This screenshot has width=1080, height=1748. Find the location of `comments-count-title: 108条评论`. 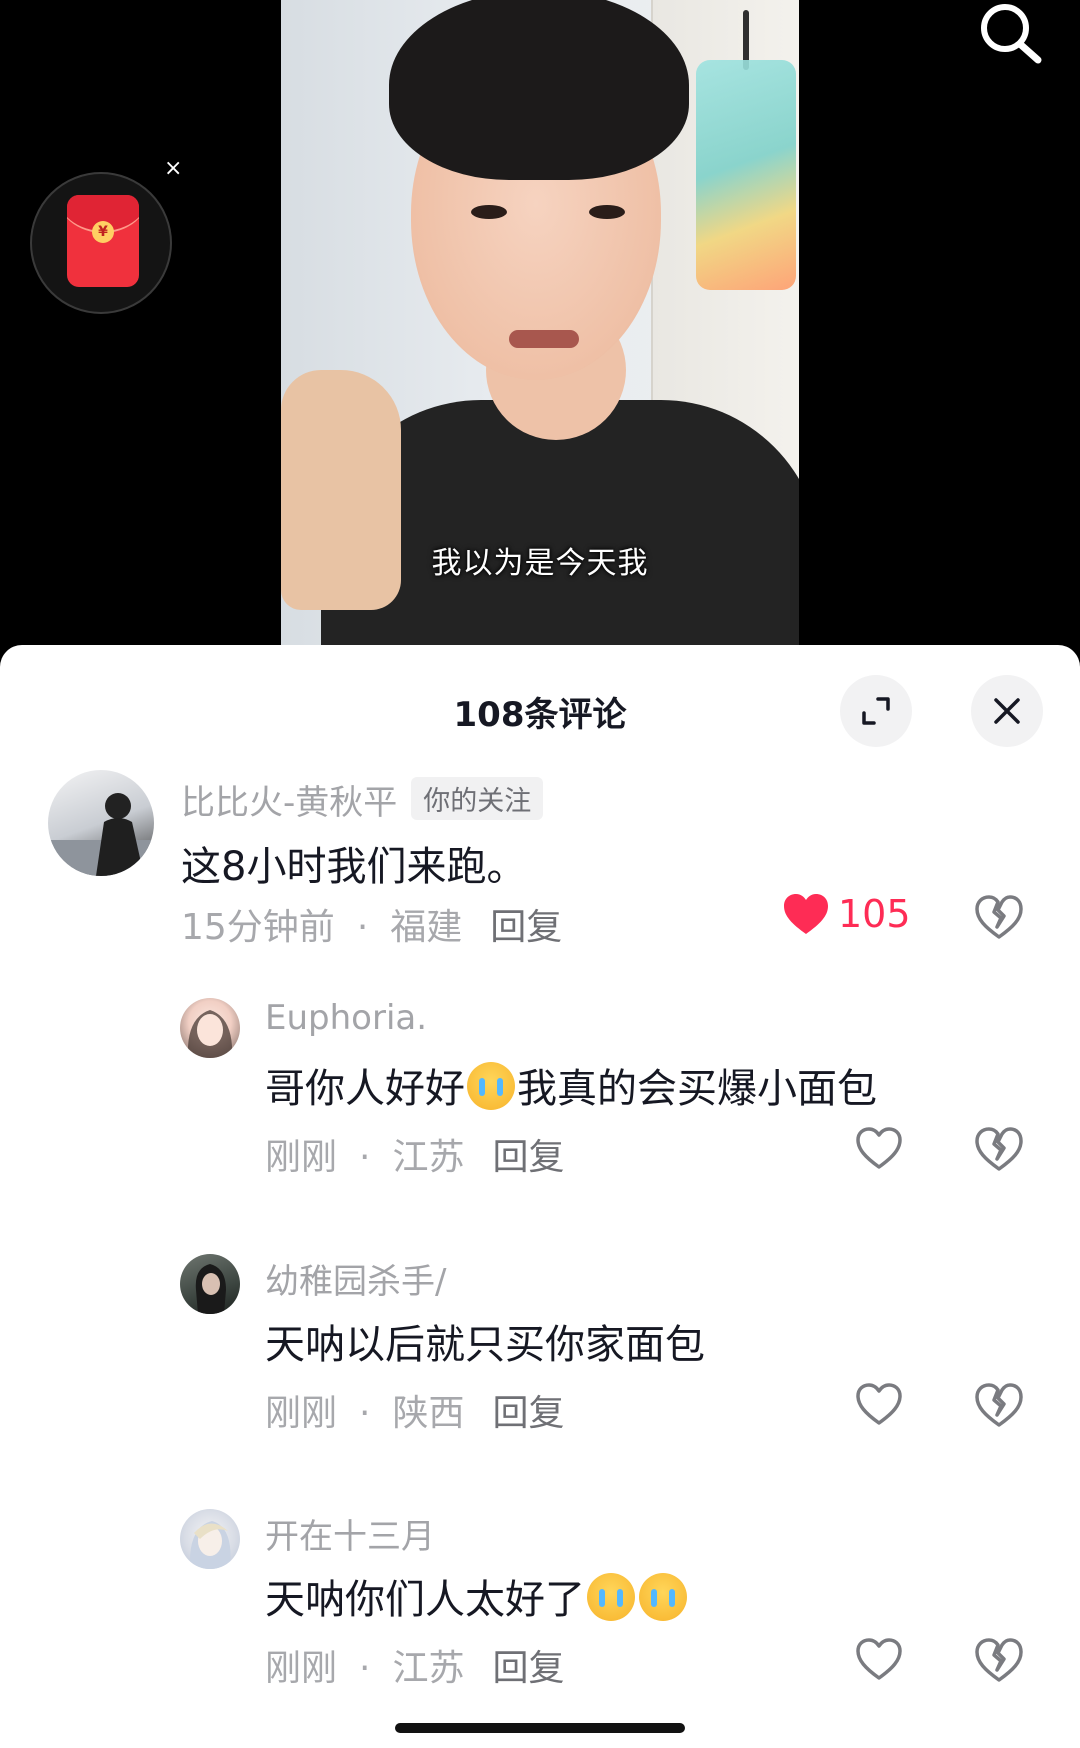

comments-count-title: 108条评论 is located at coordinates (540, 715).